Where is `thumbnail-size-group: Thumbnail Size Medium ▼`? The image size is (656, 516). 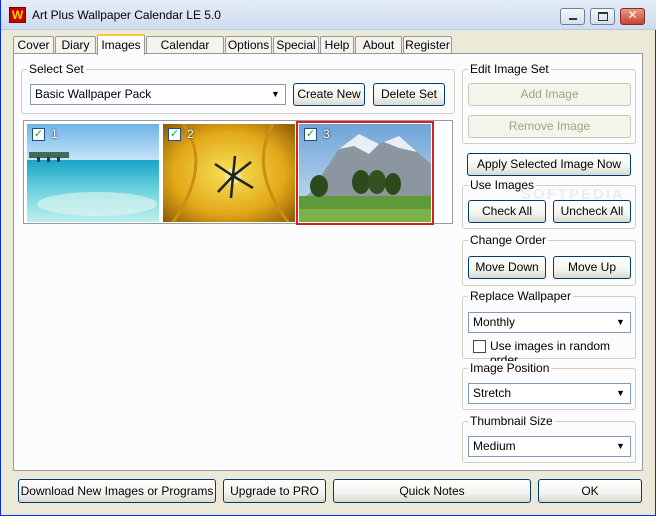 thumbnail-size-group: Thumbnail Size Medium ▼ is located at coordinates (549, 438).